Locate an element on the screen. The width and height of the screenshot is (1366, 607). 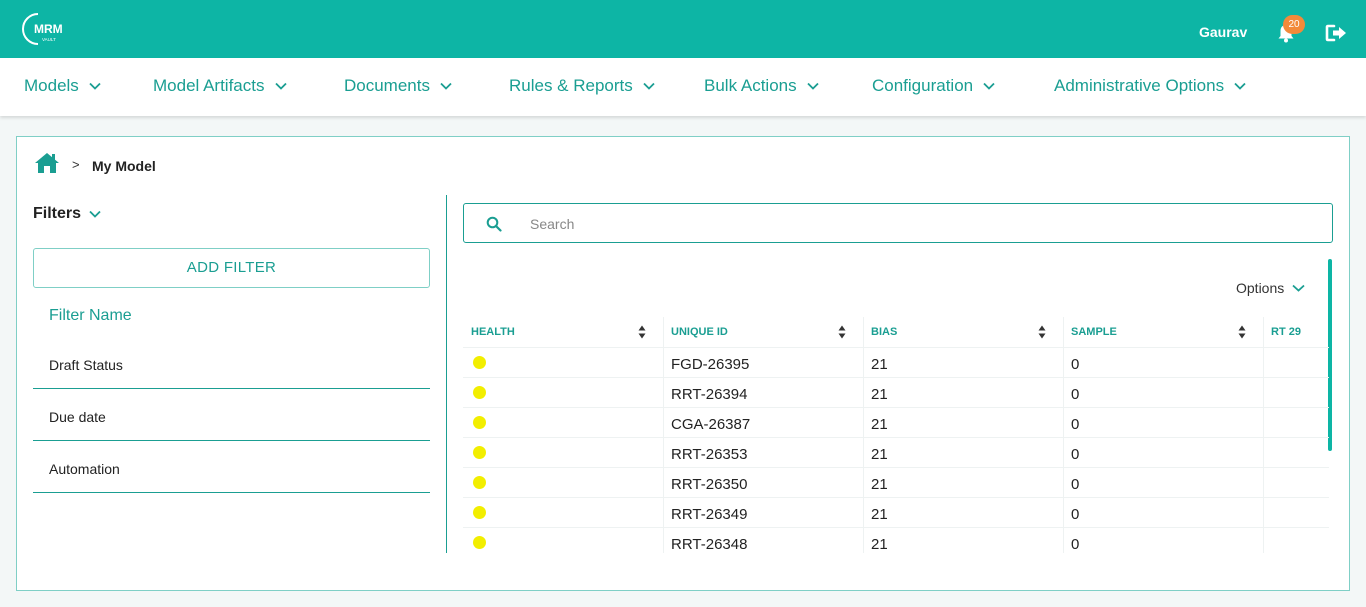
search-icon is located at coordinates (494, 224).